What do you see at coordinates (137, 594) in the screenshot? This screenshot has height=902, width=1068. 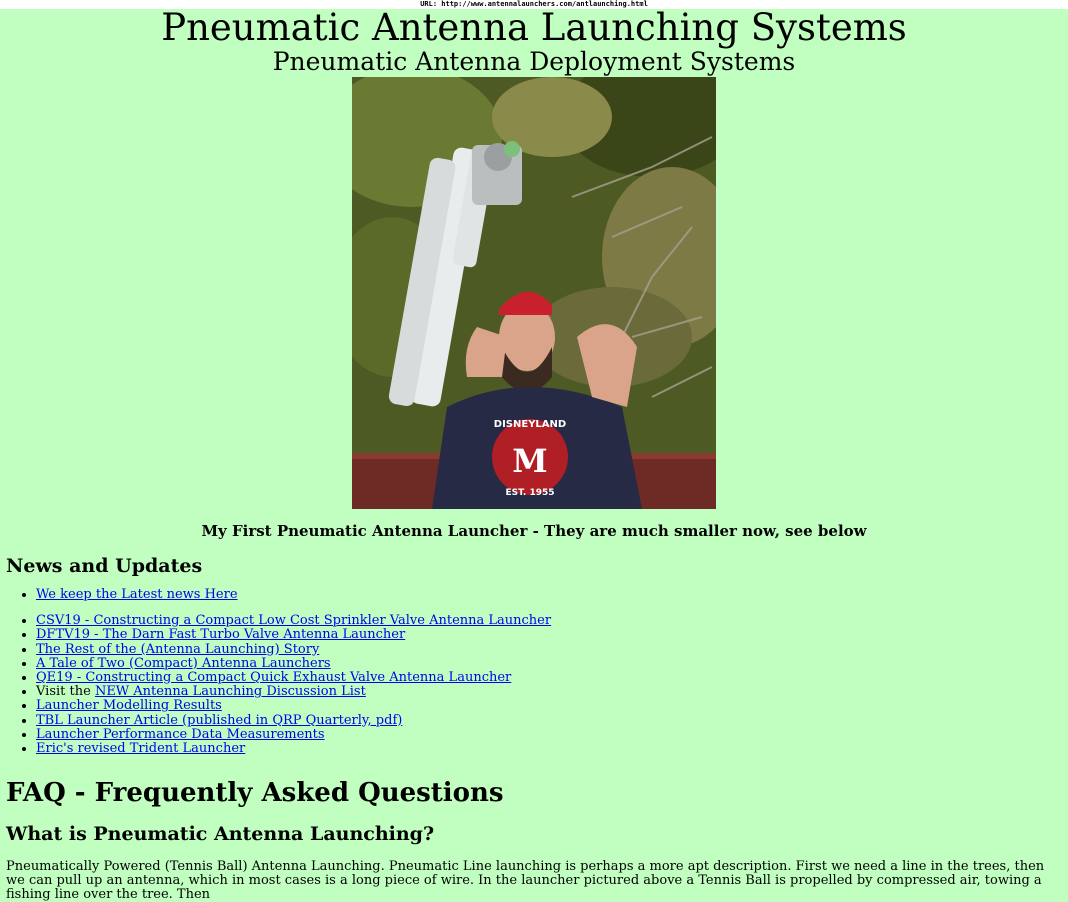 I see `latest-news-link: We keep the Latest news Here` at bounding box center [137, 594].